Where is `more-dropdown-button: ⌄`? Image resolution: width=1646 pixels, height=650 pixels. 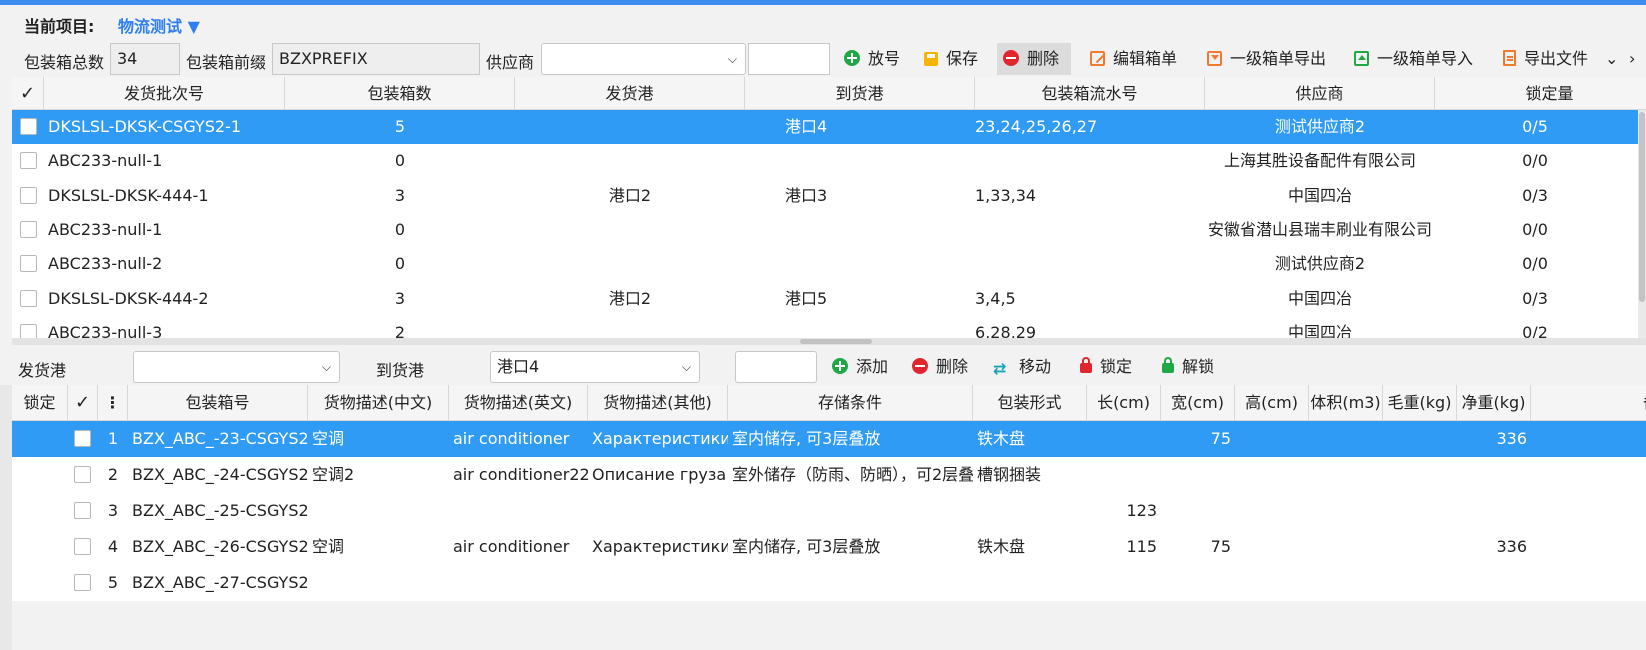 more-dropdown-button: ⌄ is located at coordinates (1611, 59).